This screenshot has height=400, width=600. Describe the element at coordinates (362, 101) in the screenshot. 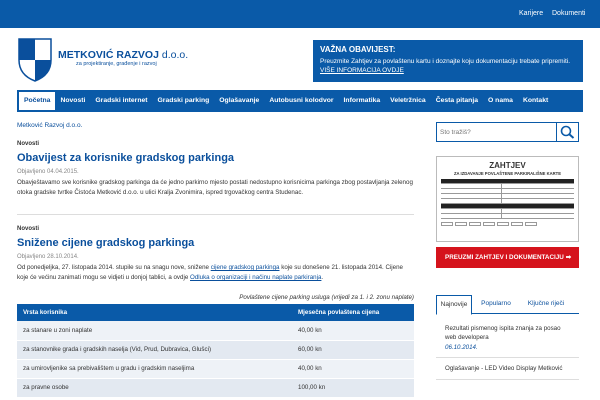

I see `nav-item-it: Informatika` at that location.